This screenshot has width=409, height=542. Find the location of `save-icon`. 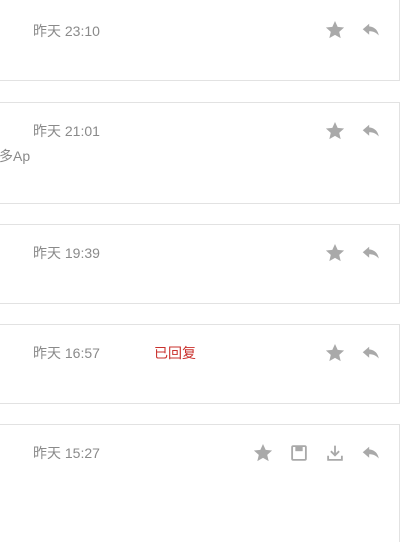

save-icon is located at coordinates (299, 453).